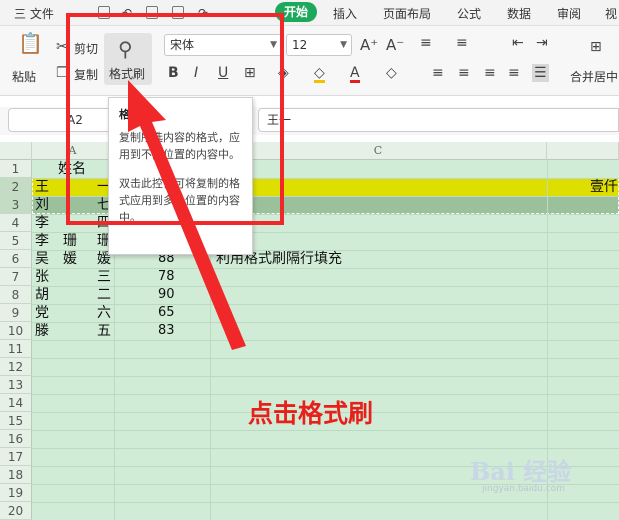  I want to click on annotation-arrow, so click(187, 215).